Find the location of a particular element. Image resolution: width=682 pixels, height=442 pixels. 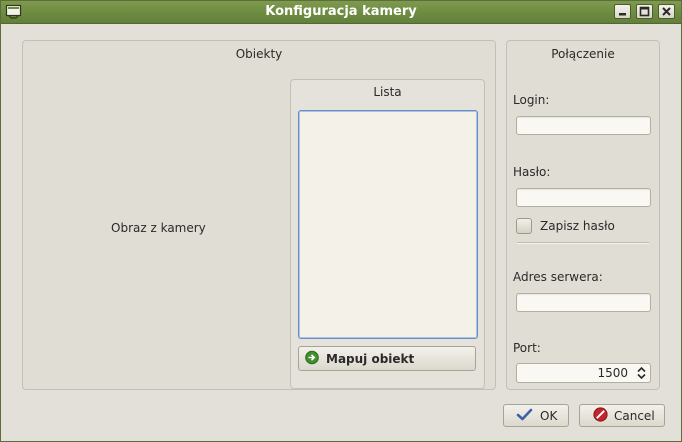

cancel-label: Cancel is located at coordinates (634, 415).